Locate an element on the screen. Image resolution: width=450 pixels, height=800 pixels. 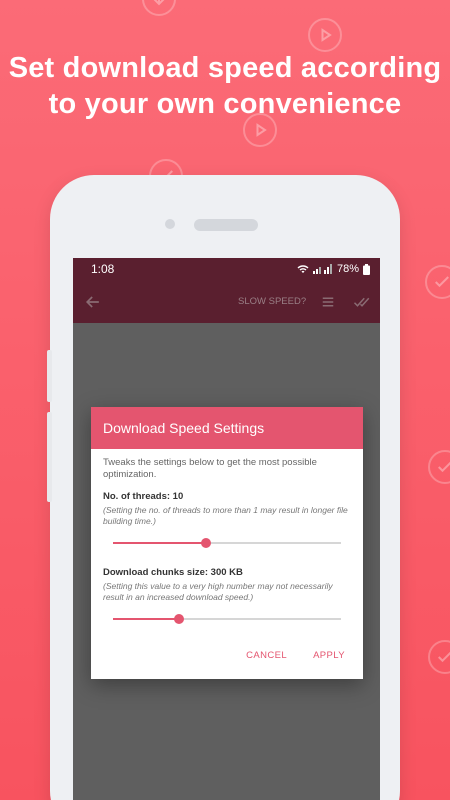
slow-speed-link: SLOW SPEED? is located at coordinates (272, 301).